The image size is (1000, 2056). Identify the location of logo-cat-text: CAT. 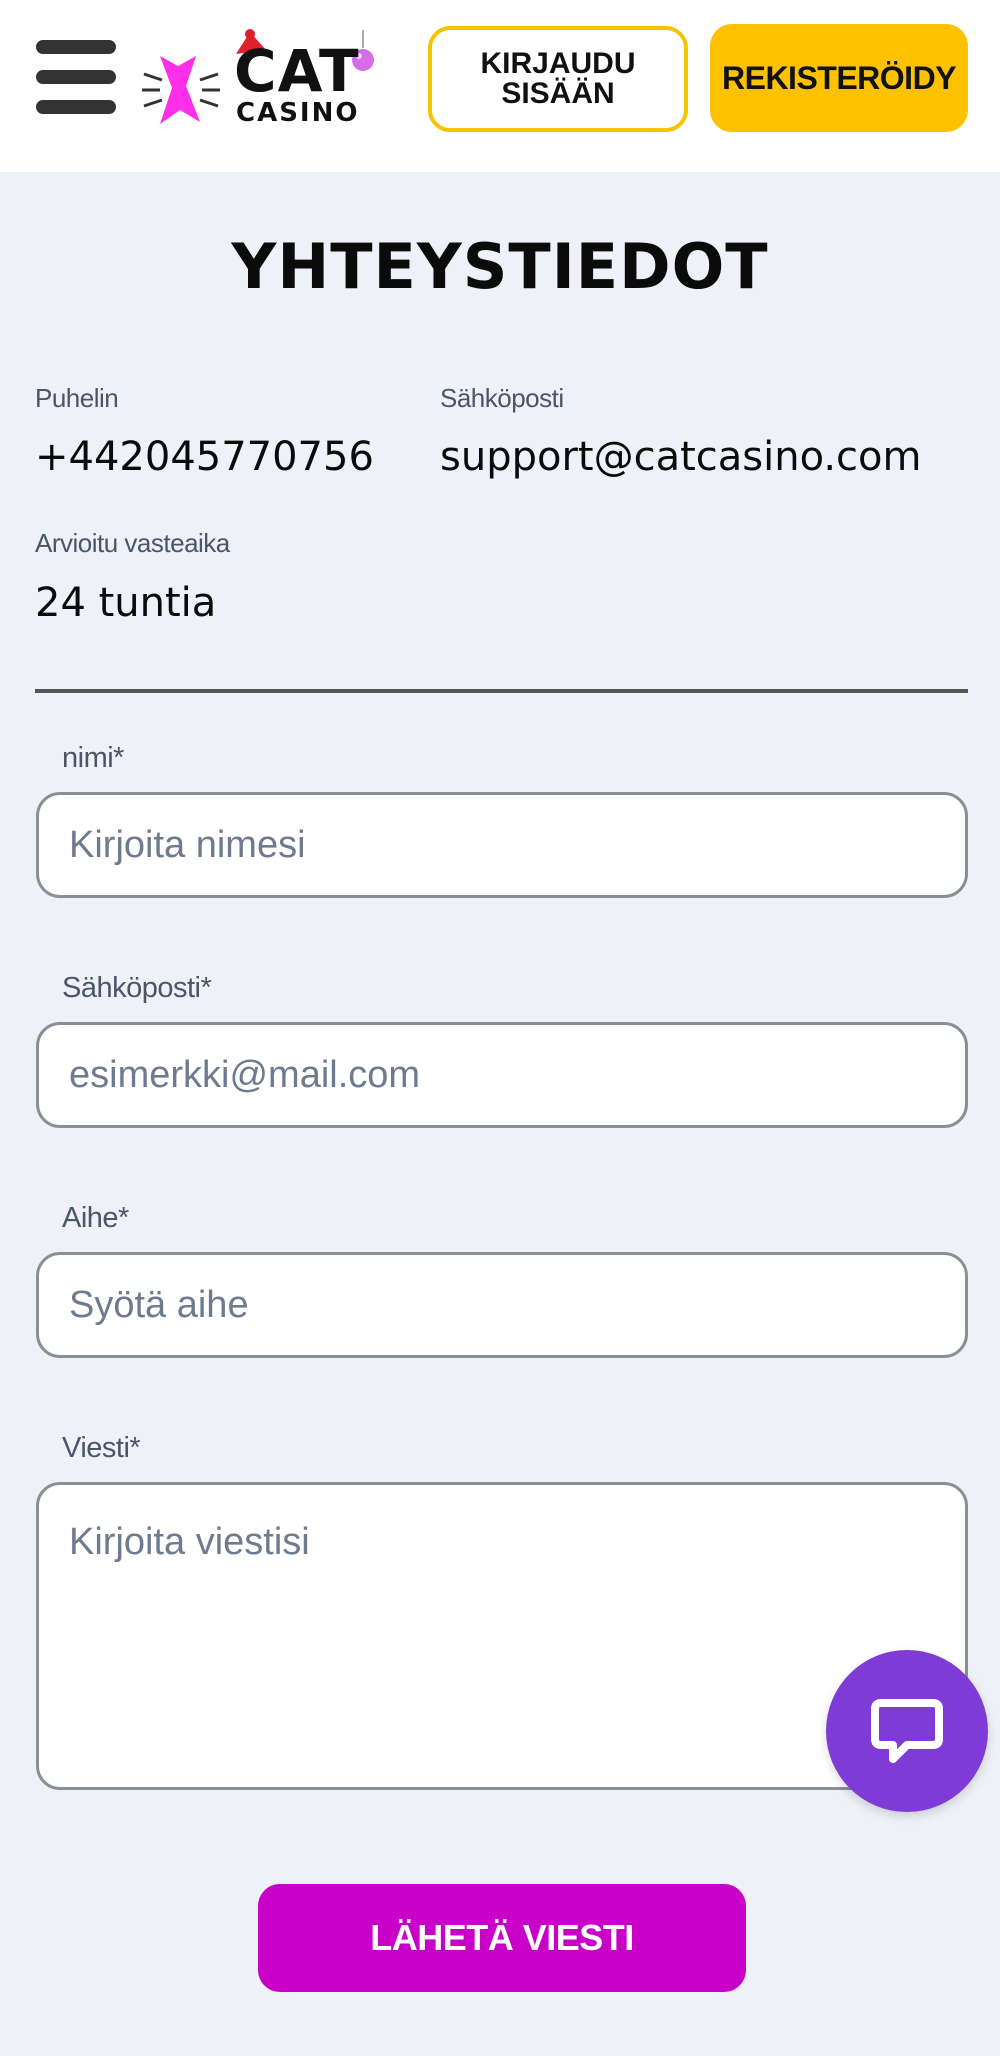
(297, 71).